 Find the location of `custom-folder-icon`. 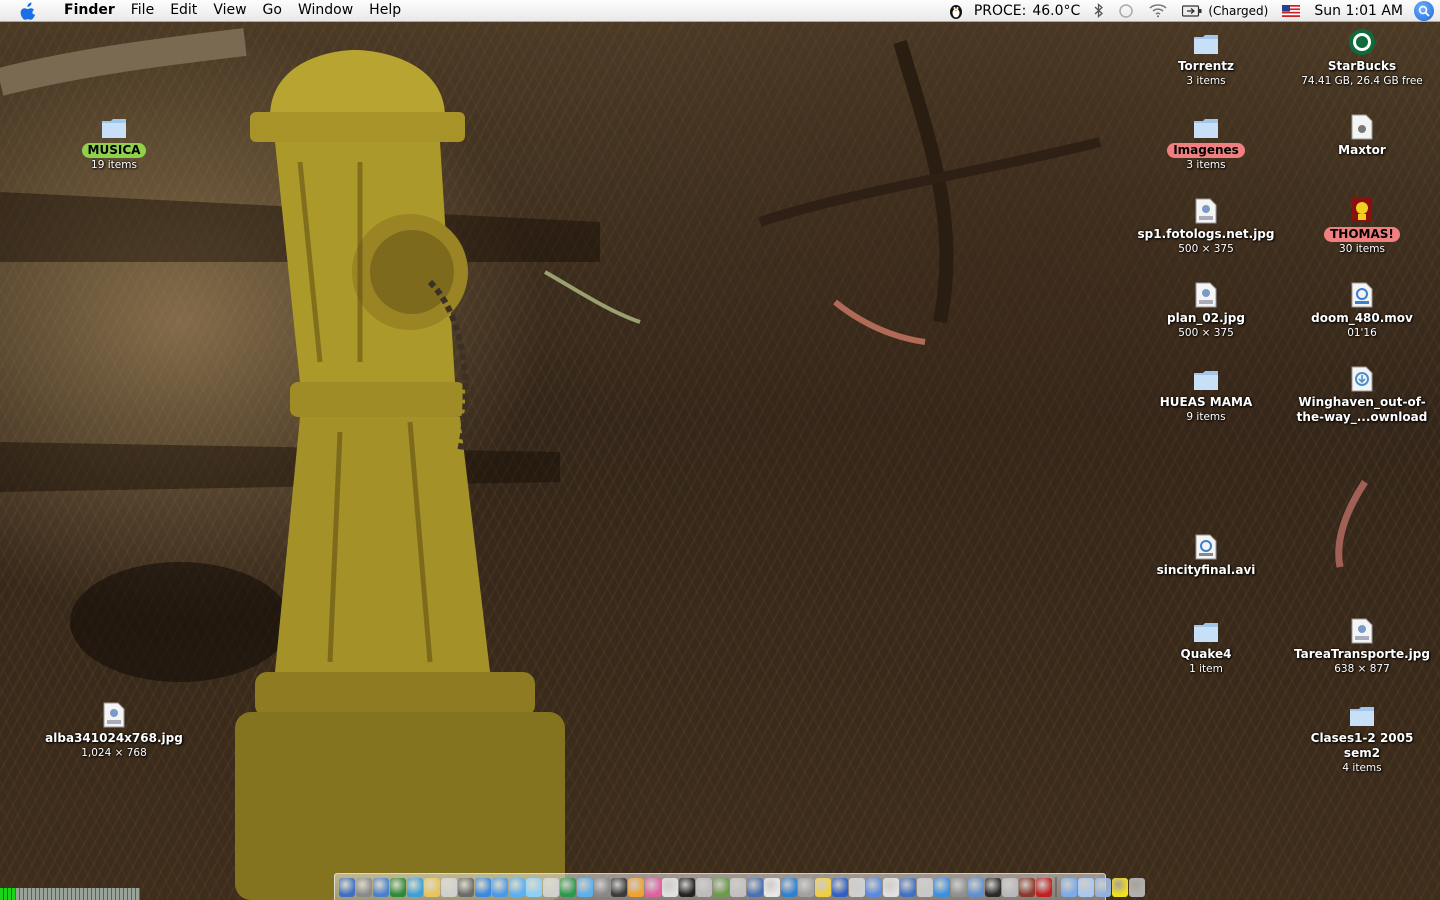

custom-folder-icon is located at coordinates (1362, 210).